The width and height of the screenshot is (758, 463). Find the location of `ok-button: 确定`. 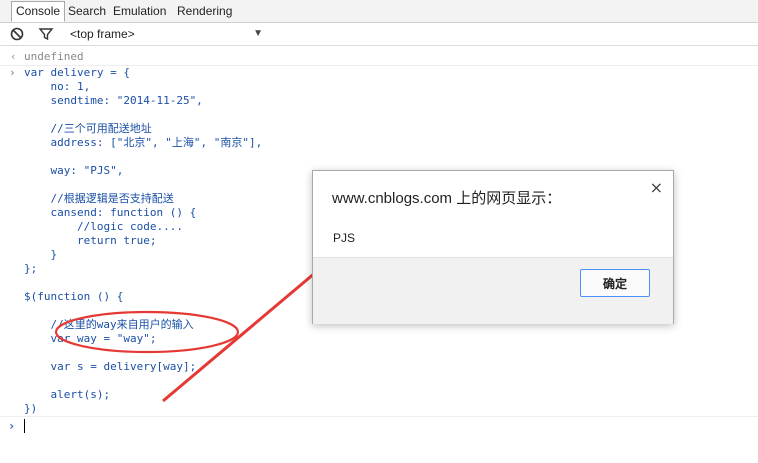

ok-button: 确定 is located at coordinates (615, 283).